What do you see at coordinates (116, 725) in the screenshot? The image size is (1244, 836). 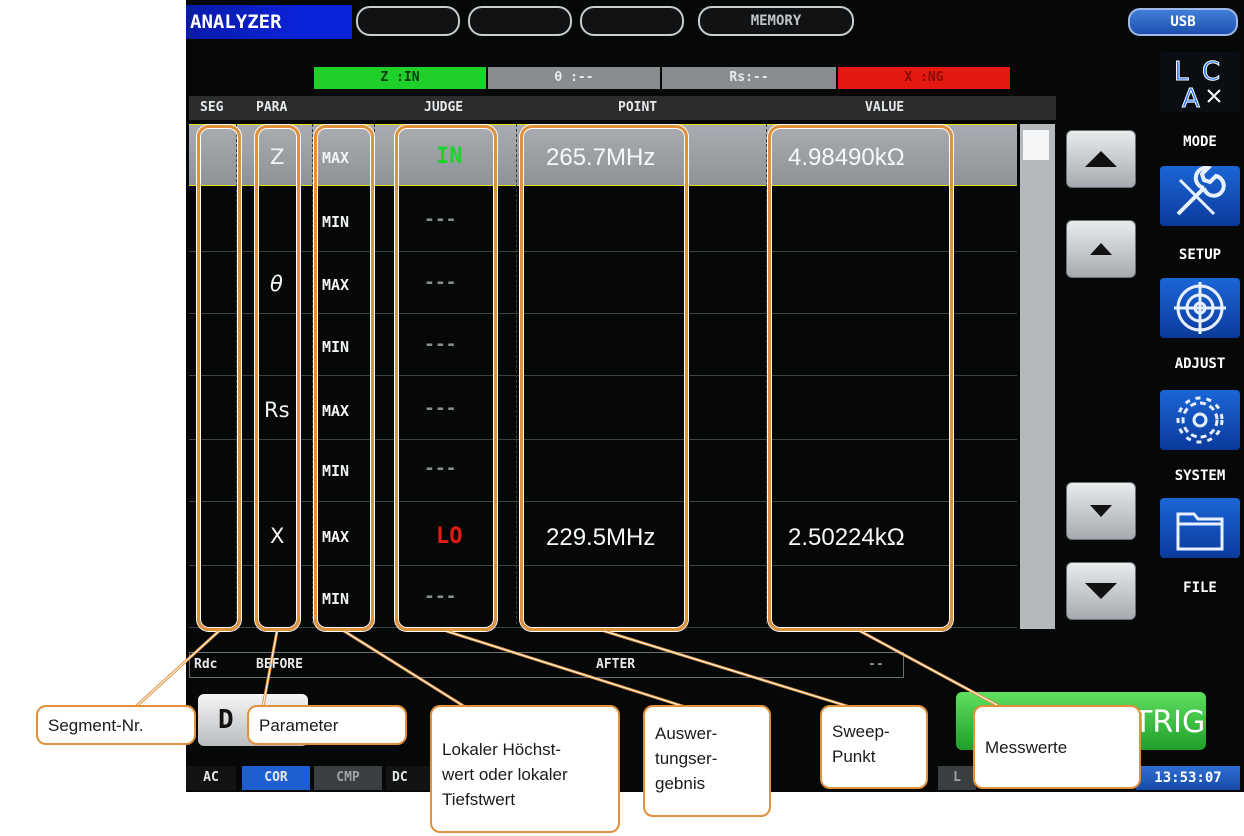 I see `callout-segment: Segment-Nr.` at bounding box center [116, 725].